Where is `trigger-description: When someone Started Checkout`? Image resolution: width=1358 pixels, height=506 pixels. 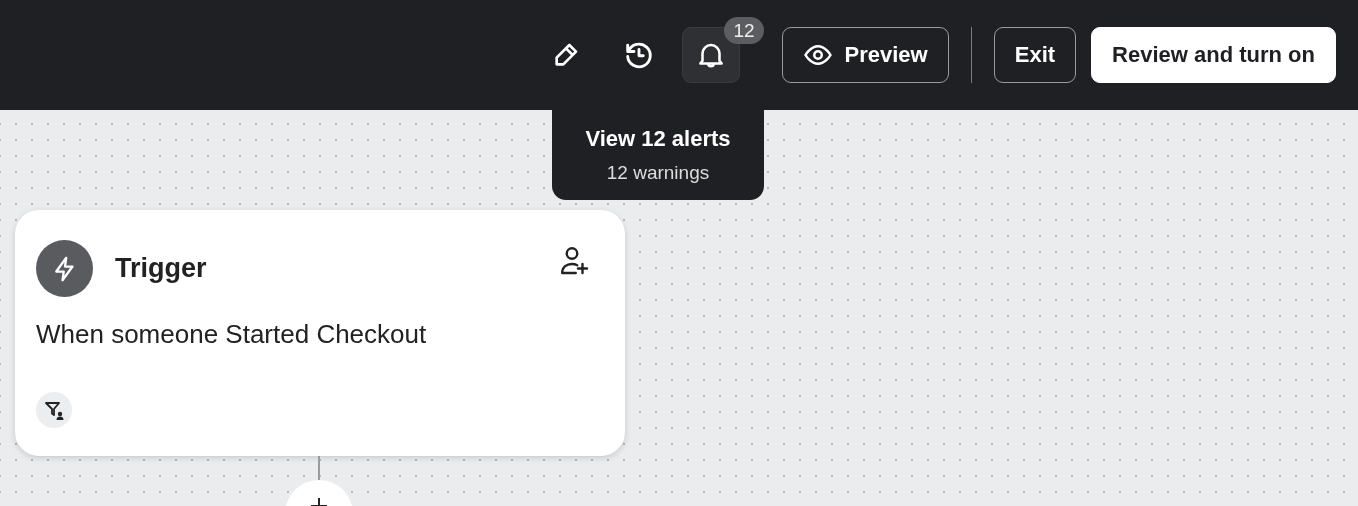 trigger-description: When someone Started Checkout is located at coordinates (232, 334).